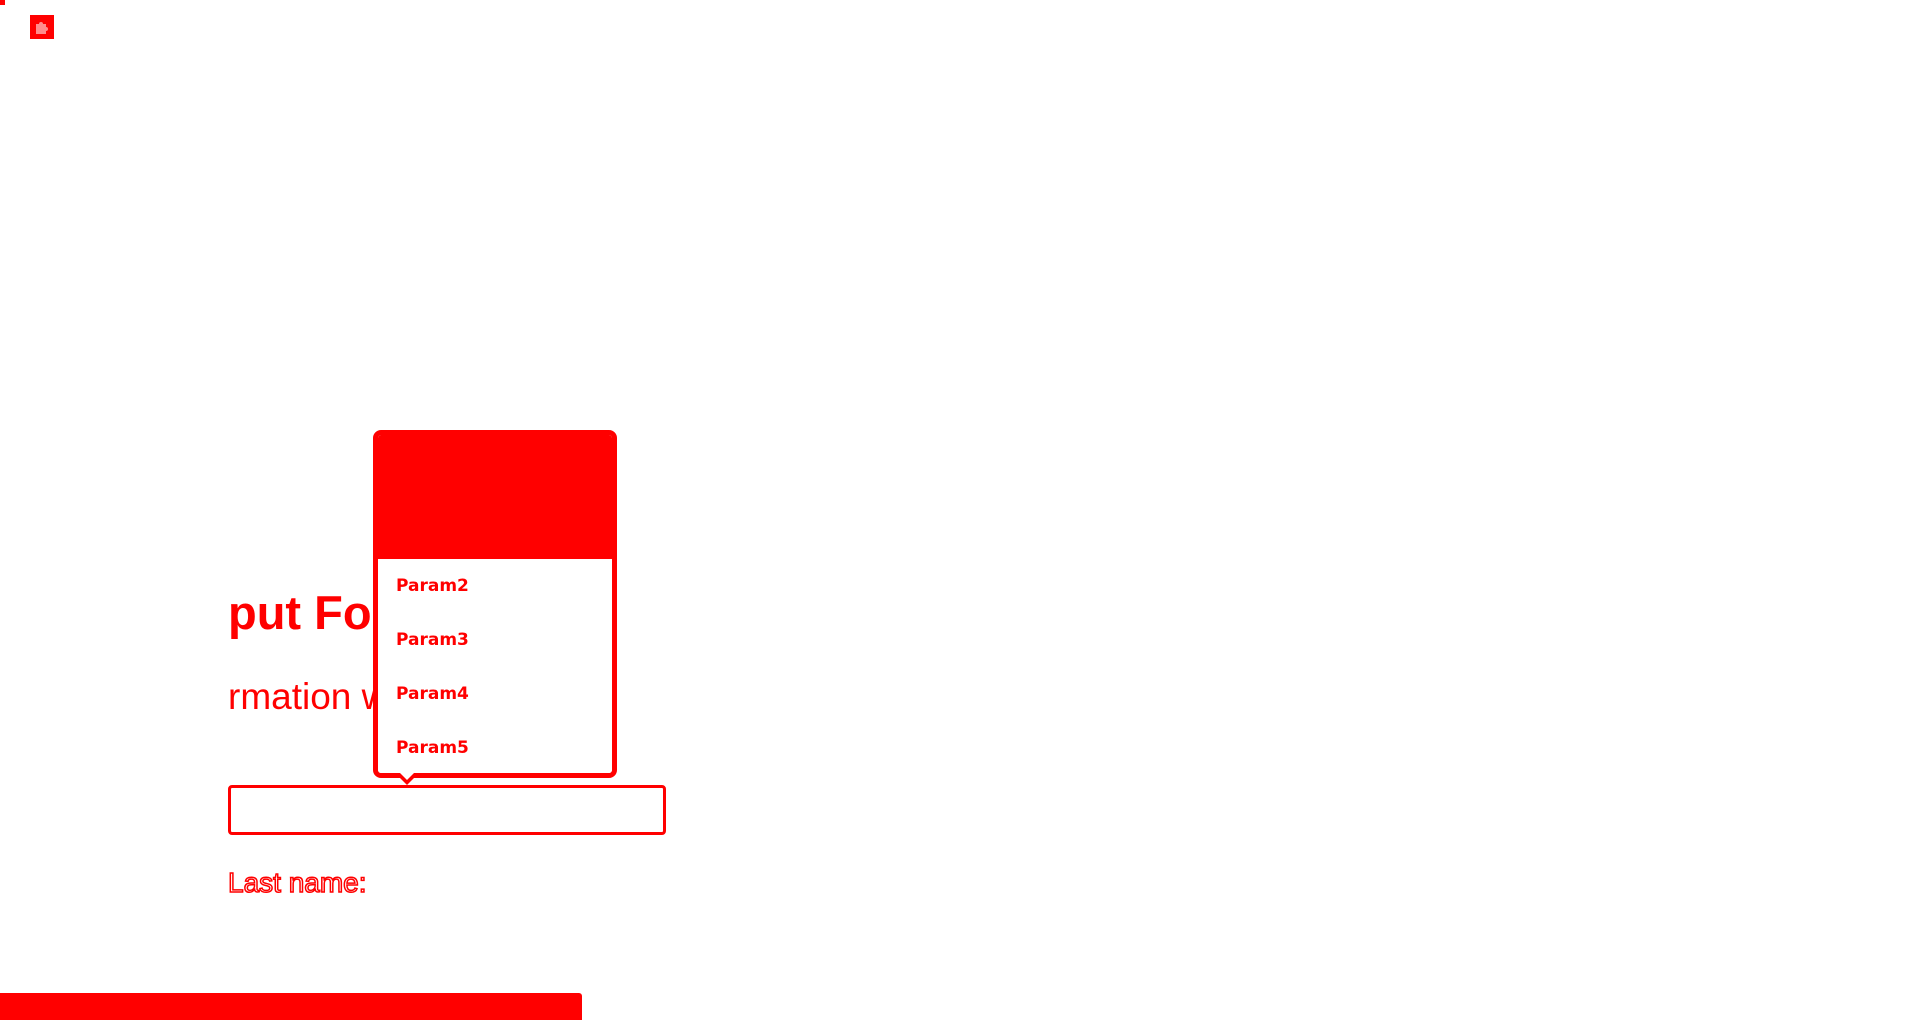 This screenshot has height=1020, width=1920. I want to click on suggestion-list: Param2 Param3 Param4 Param5, so click(495, 604).